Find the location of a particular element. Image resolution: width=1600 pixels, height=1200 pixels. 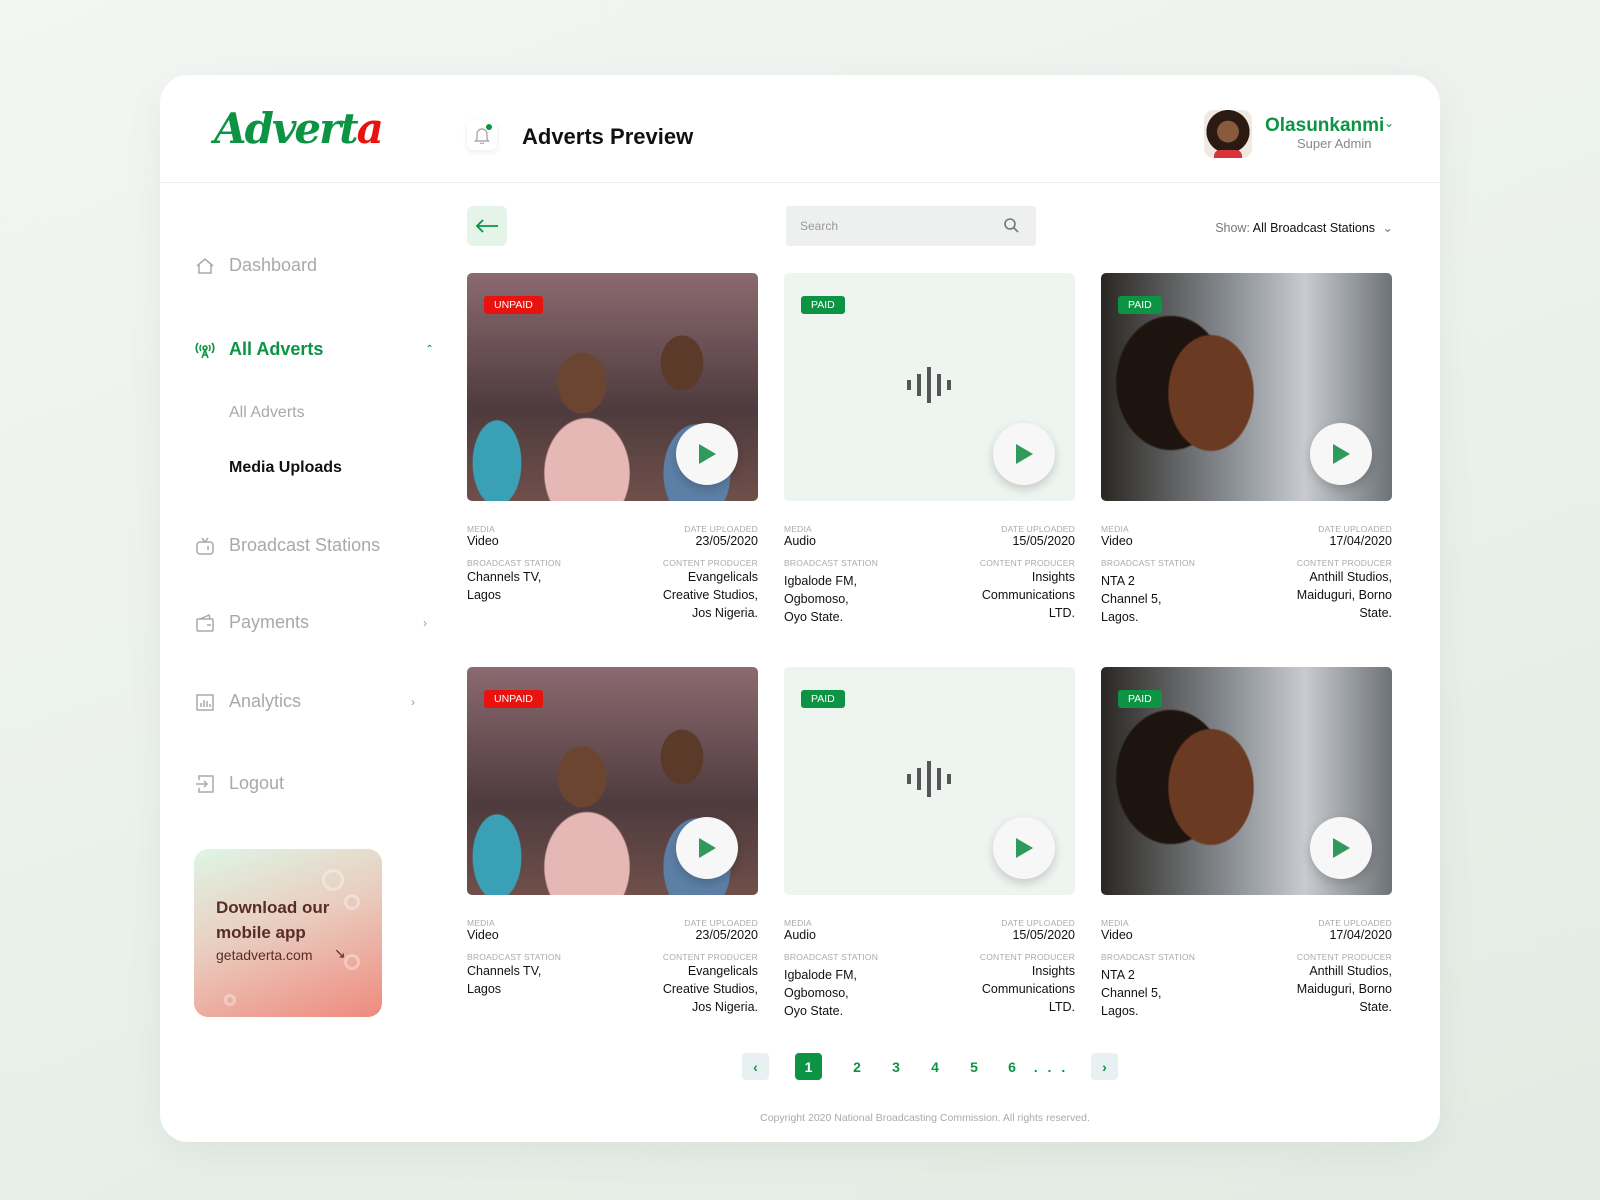

sidebar-subitem-media-uploads: Media Uploads is located at coordinates (285, 468).